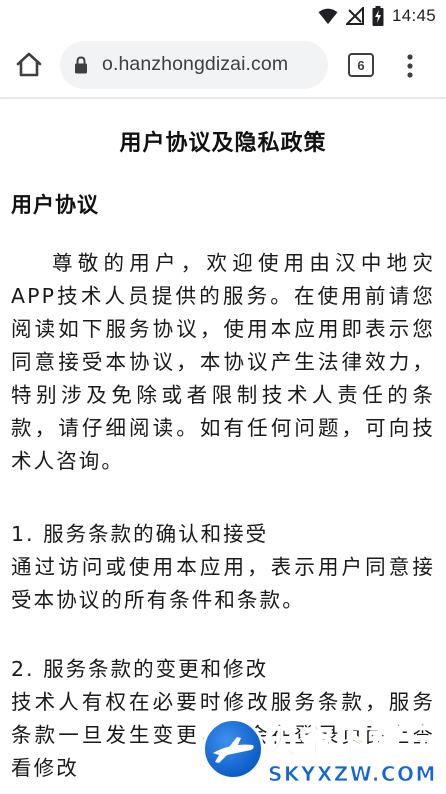 Image resolution: width=446 pixels, height=794 pixels. I want to click on watermark-emblem, so click(233, 749).